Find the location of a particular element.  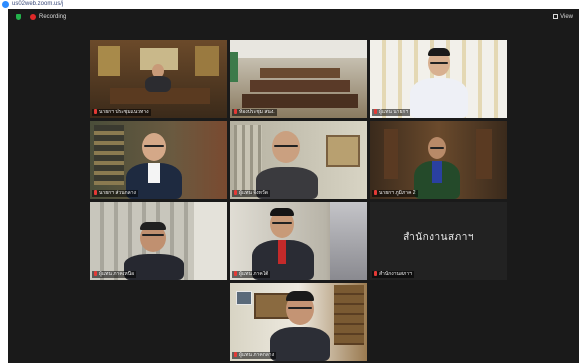

grid-view-icon is located at coordinates (556, 16).